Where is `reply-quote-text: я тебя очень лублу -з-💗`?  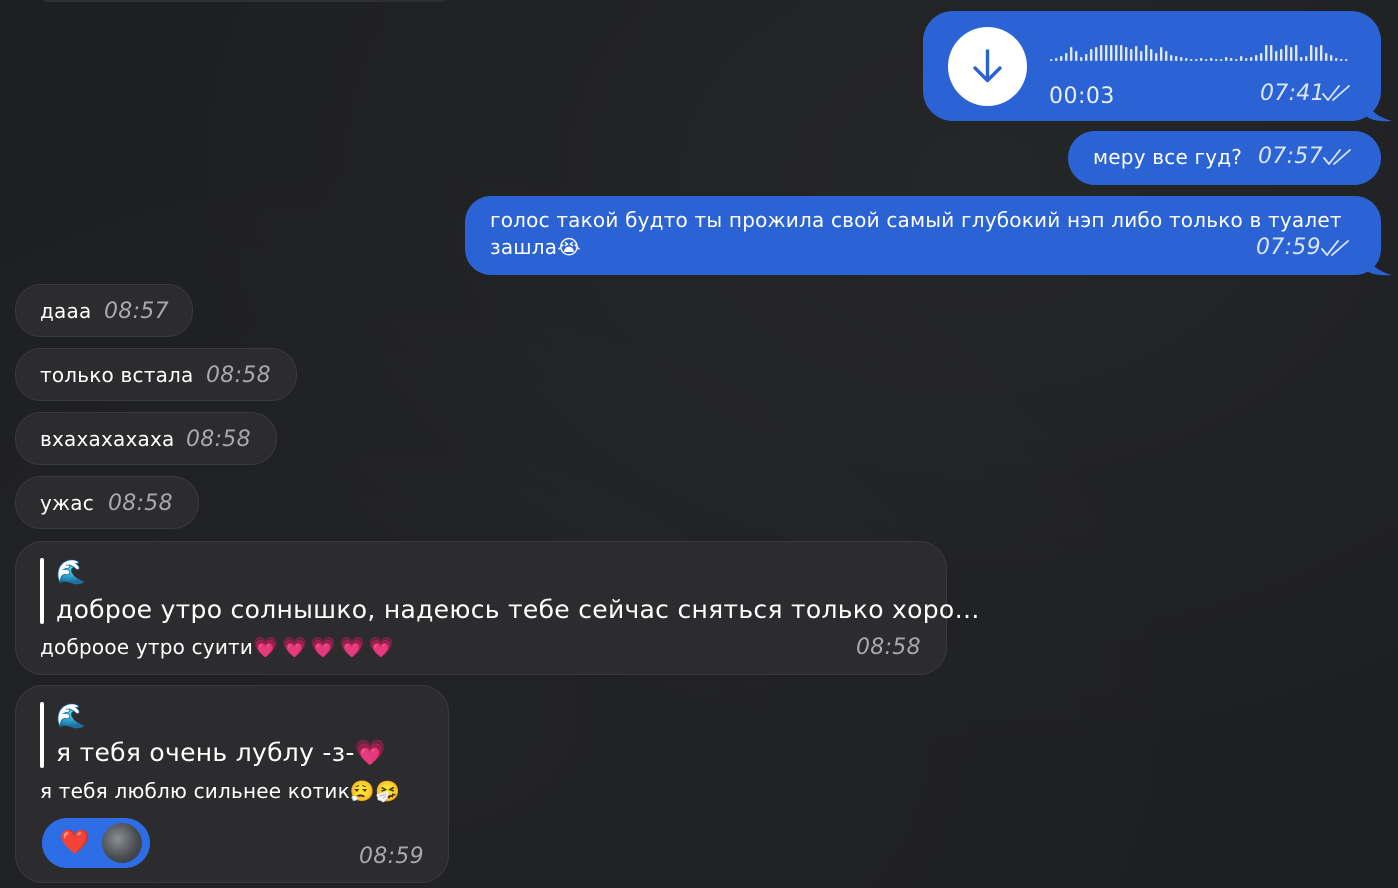
reply-quote-text: я тебя очень лублу -з-💗 is located at coordinates (221, 753).